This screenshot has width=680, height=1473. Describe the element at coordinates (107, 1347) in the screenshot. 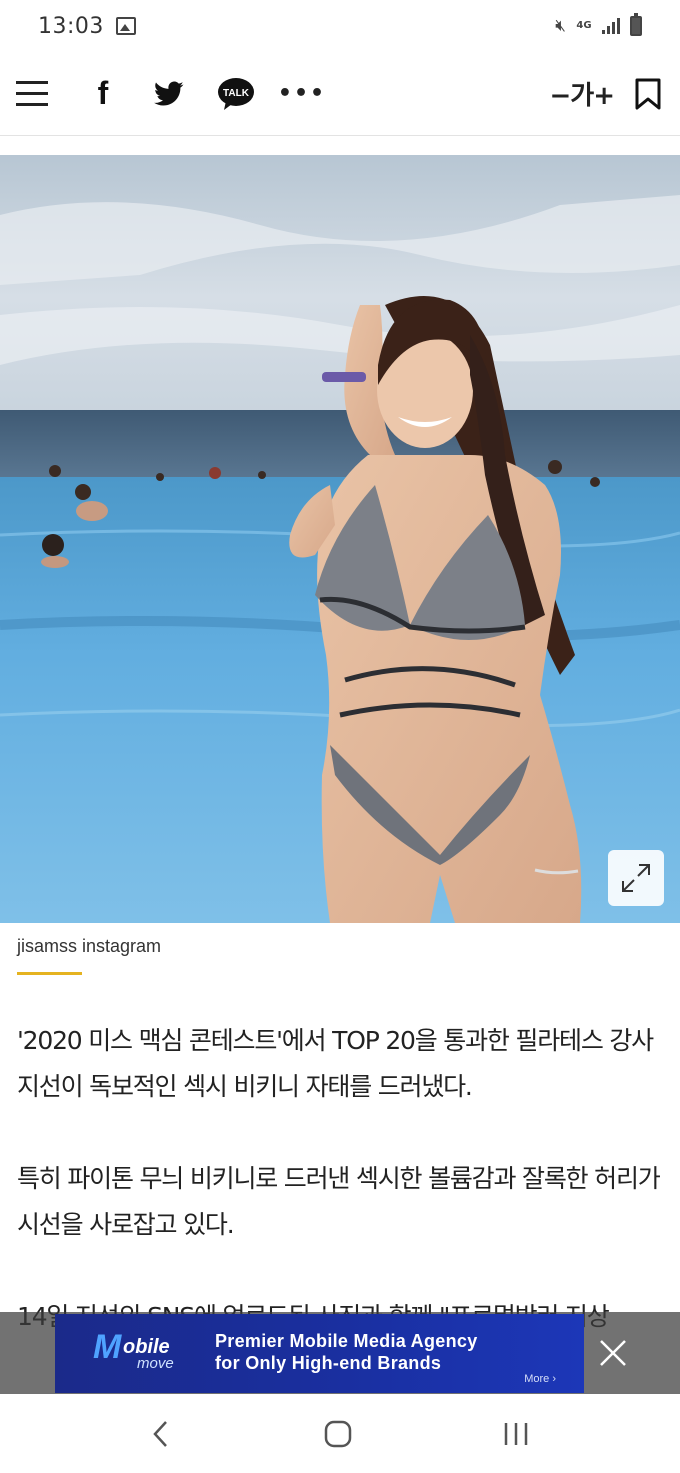

I see `ad-logo-m: M` at that location.